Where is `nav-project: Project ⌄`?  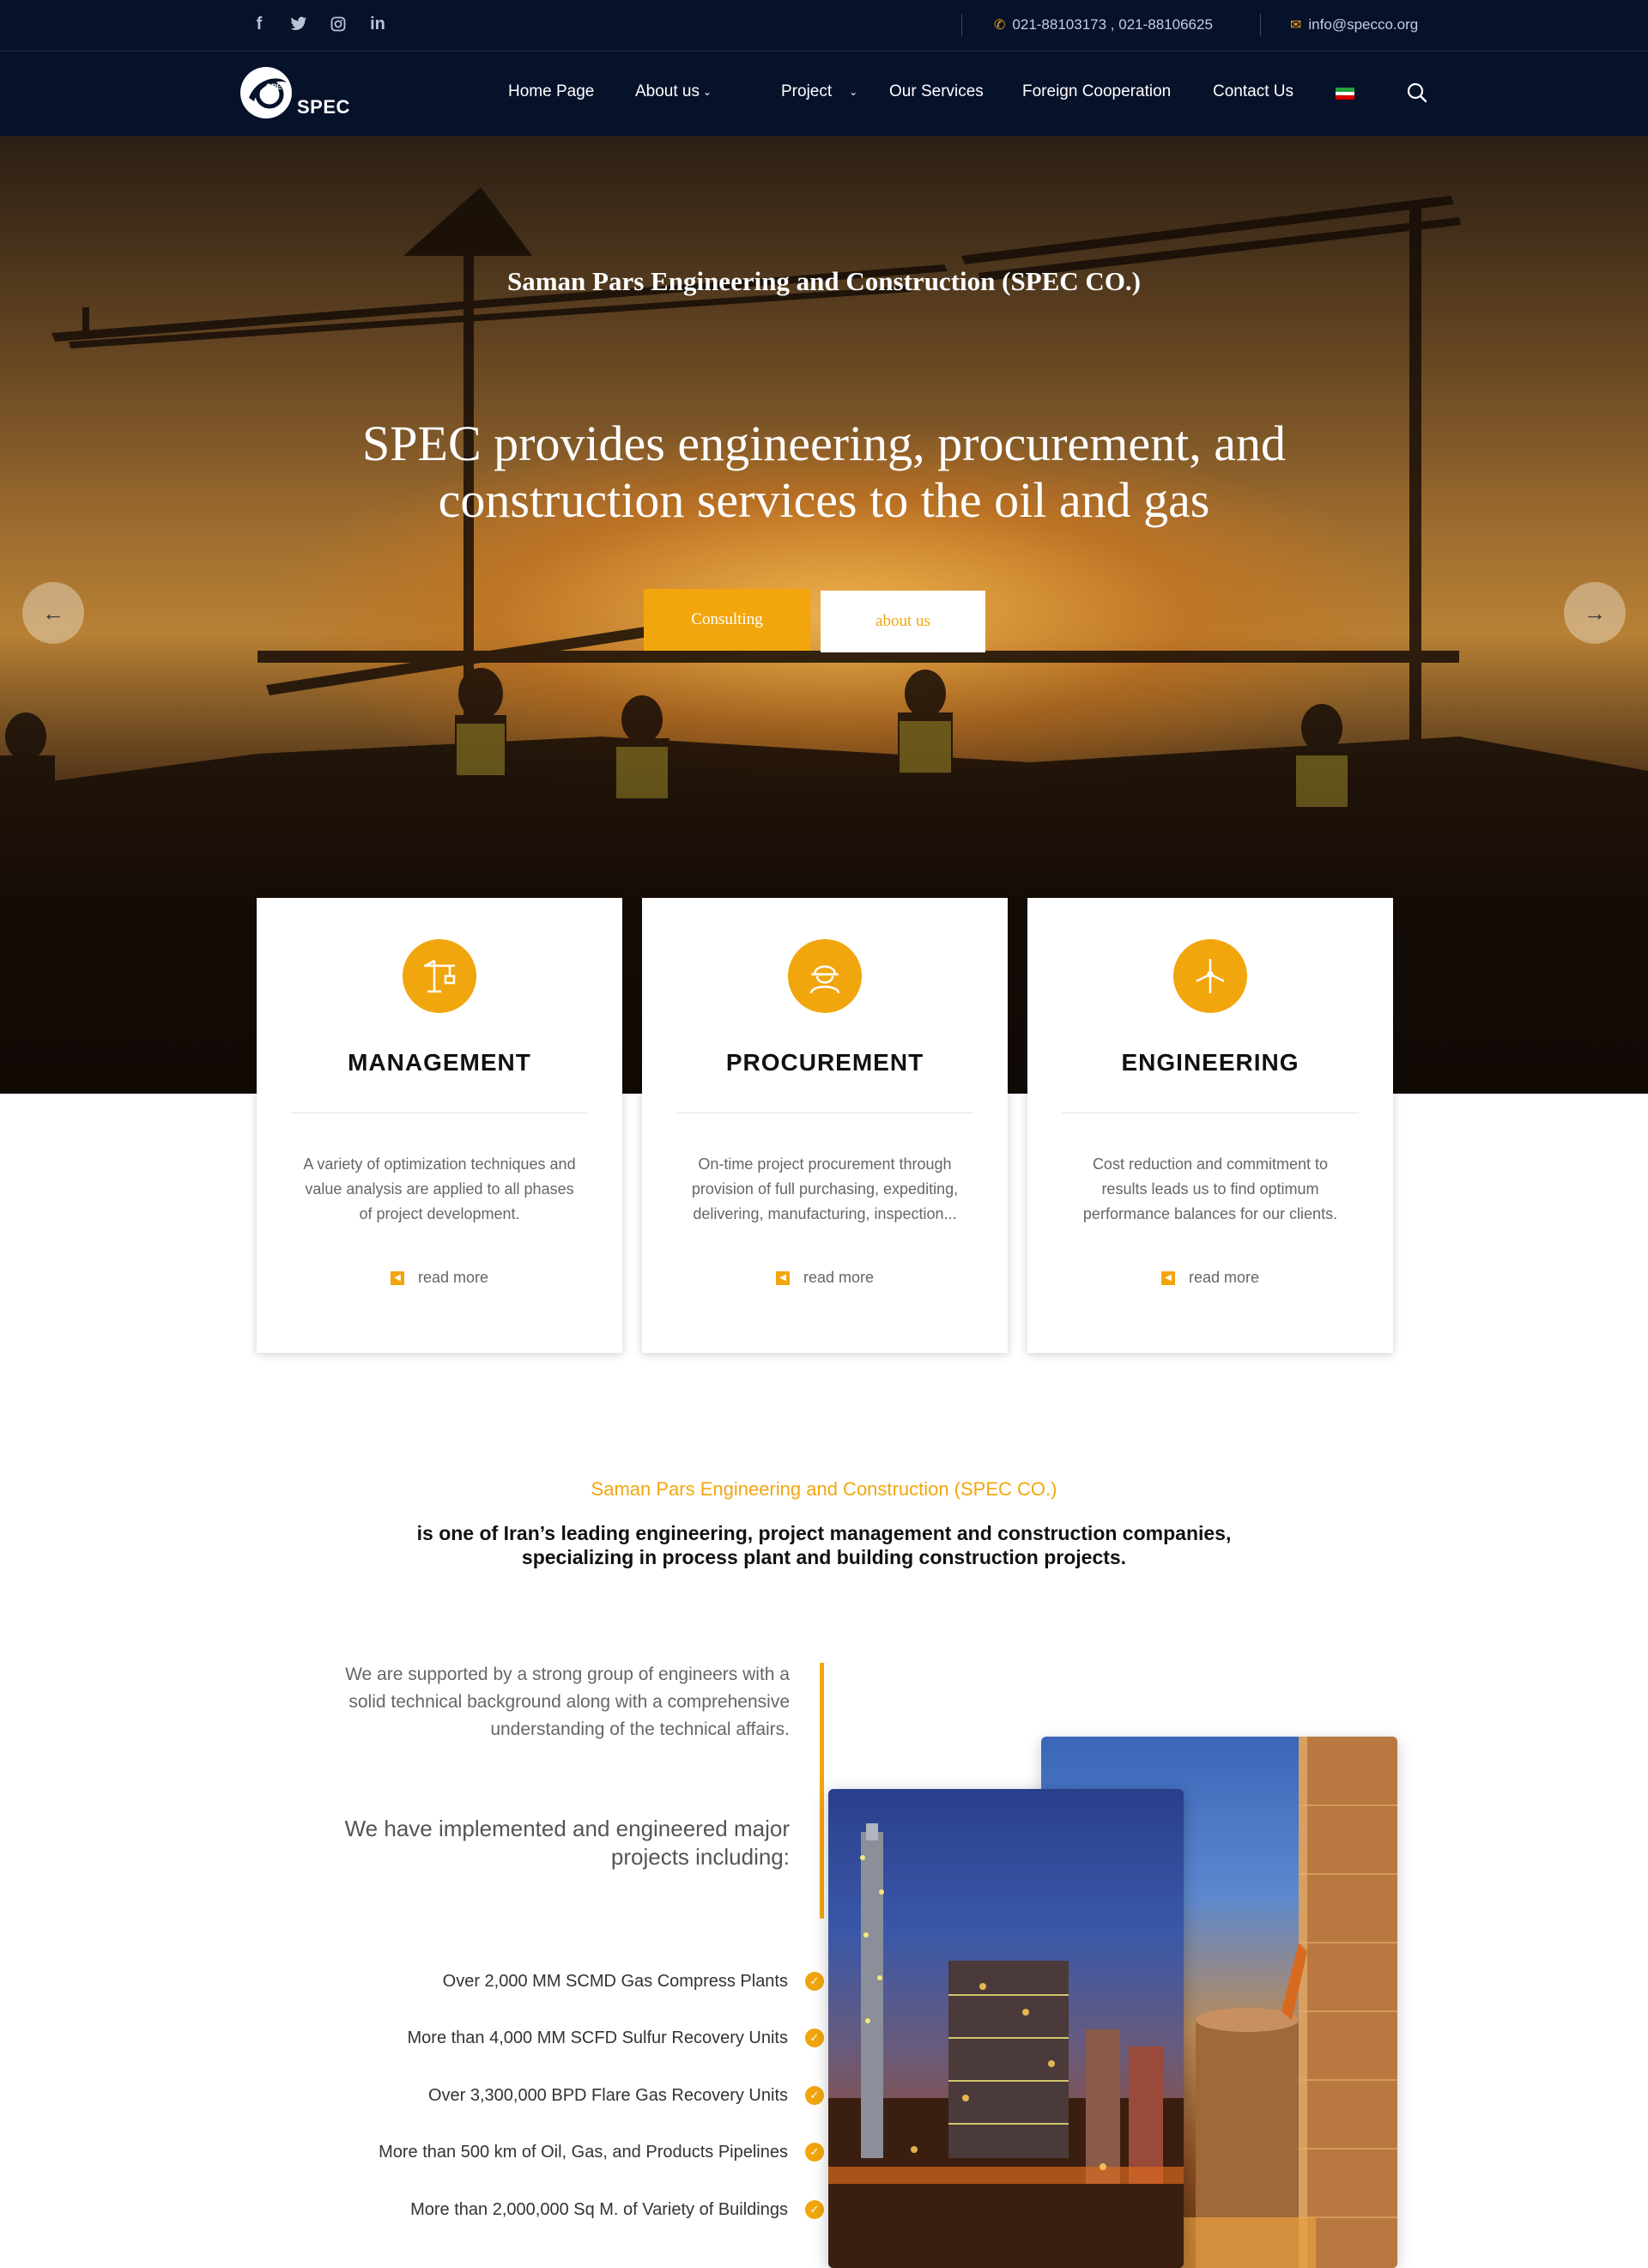 nav-project: Project ⌄ is located at coordinates (819, 91).